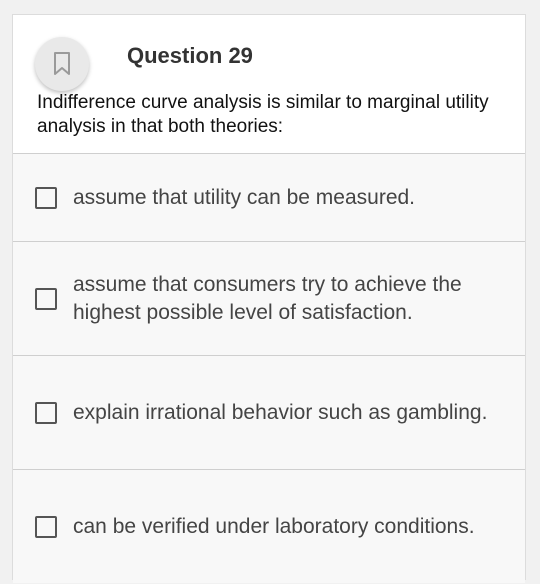  Describe the element at coordinates (190, 55) in the screenshot. I see `question-title: Question 29` at that location.